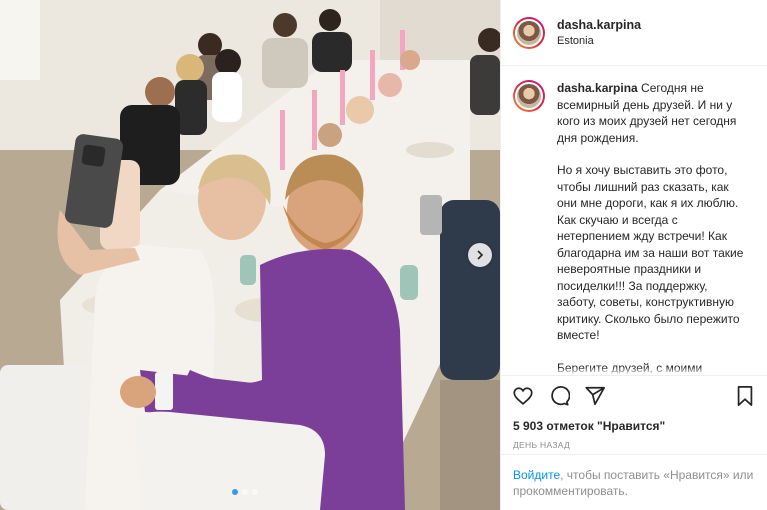 The image size is (767, 510). I want to click on action-bar, so click(634, 396).